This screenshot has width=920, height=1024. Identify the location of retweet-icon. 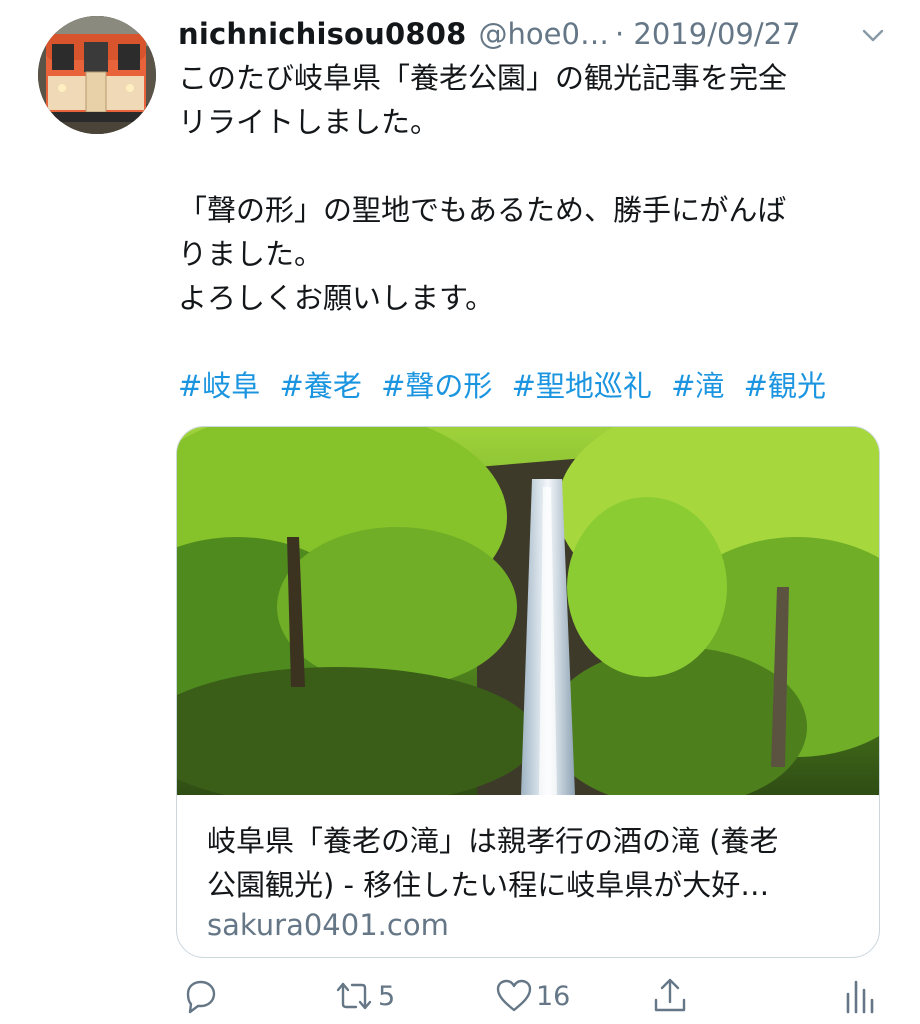
(354, 996).